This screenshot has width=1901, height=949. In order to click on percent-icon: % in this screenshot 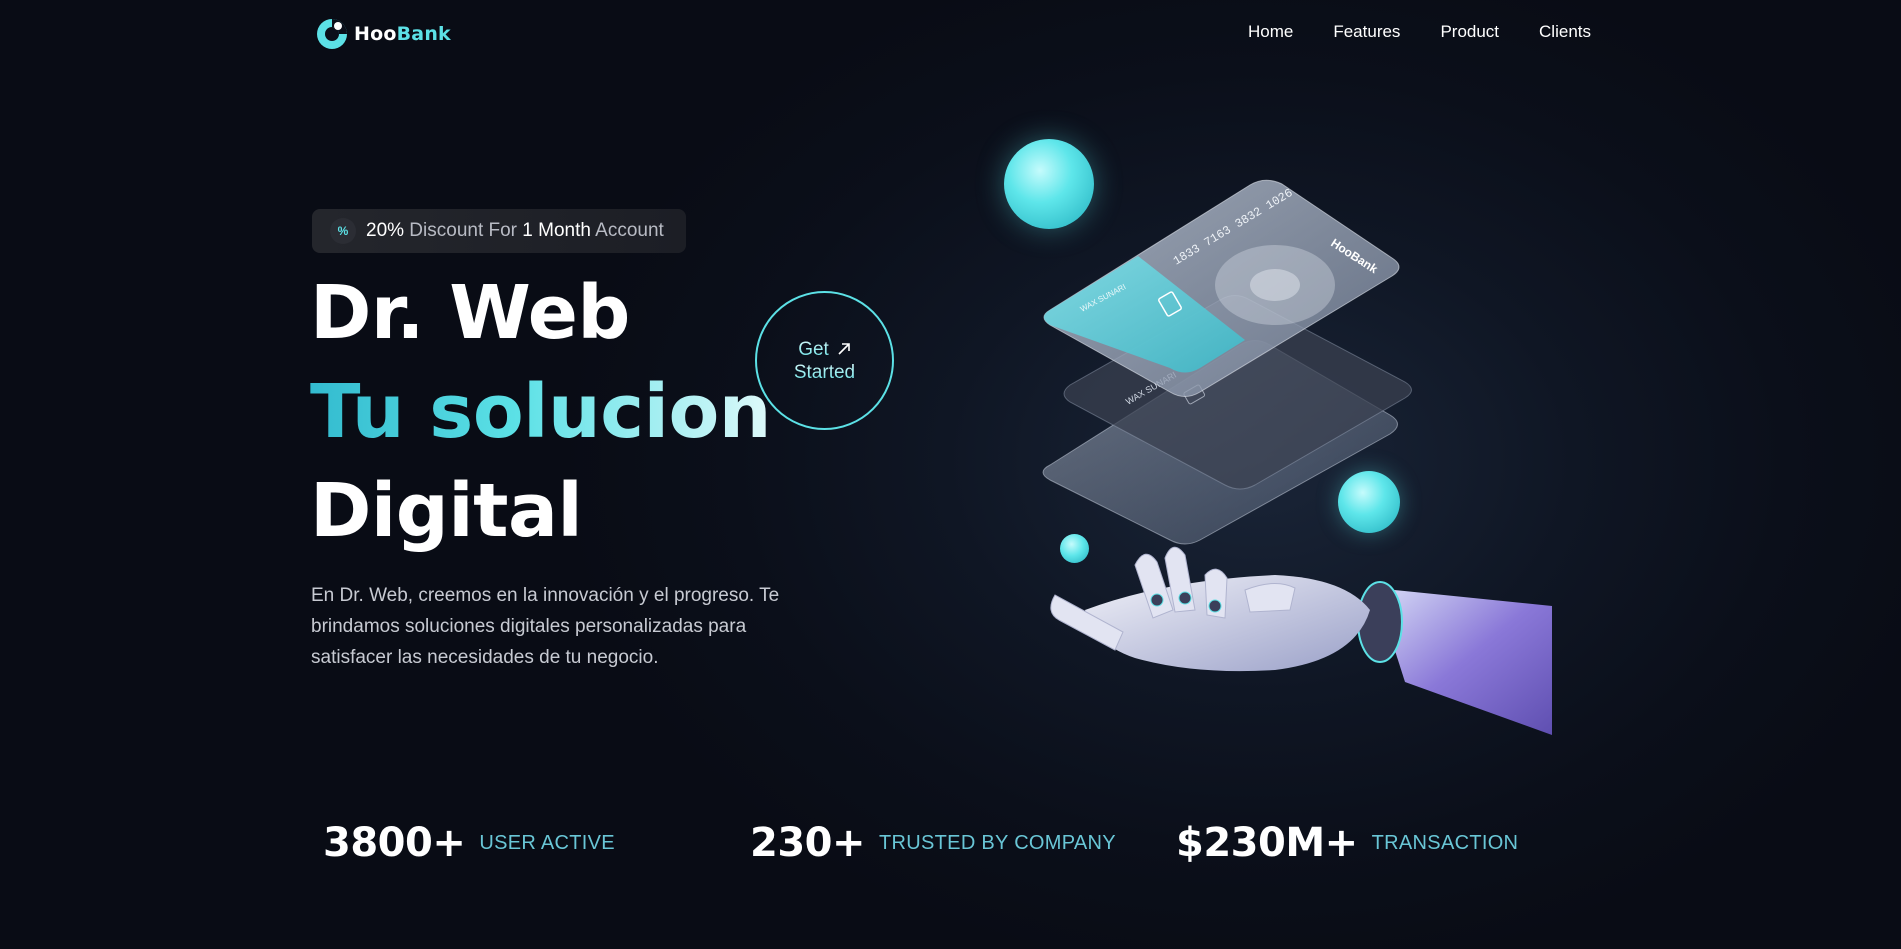, I will do `click(343, 231)`.